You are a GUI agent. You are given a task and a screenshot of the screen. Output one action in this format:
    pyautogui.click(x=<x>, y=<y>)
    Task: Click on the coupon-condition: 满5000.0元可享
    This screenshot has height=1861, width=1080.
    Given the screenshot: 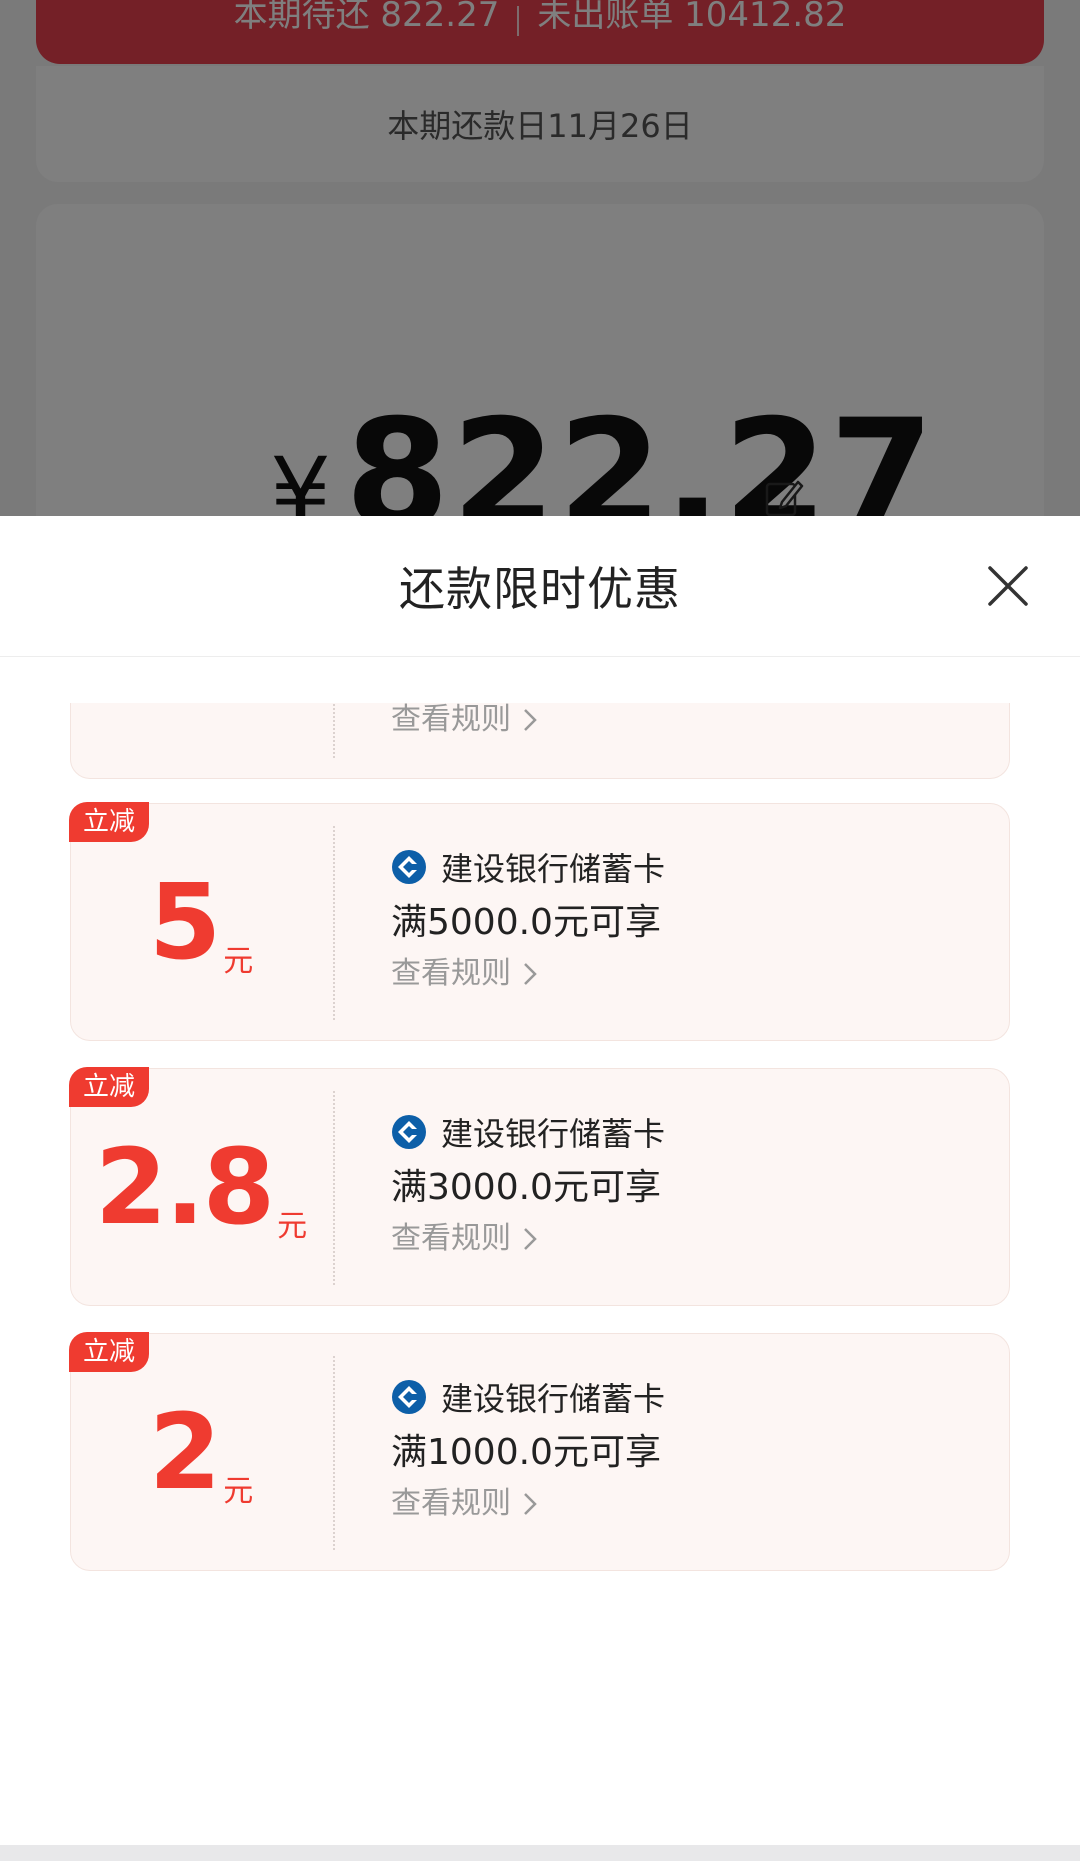 What is the action you would take?
    pyautogui.click(x=526, y=922)
    